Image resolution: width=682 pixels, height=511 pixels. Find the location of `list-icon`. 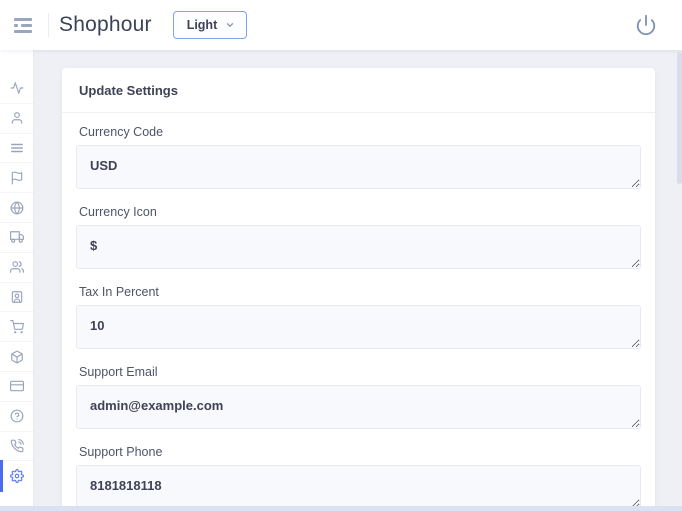

list-icon is located at coordinates (16, 148).